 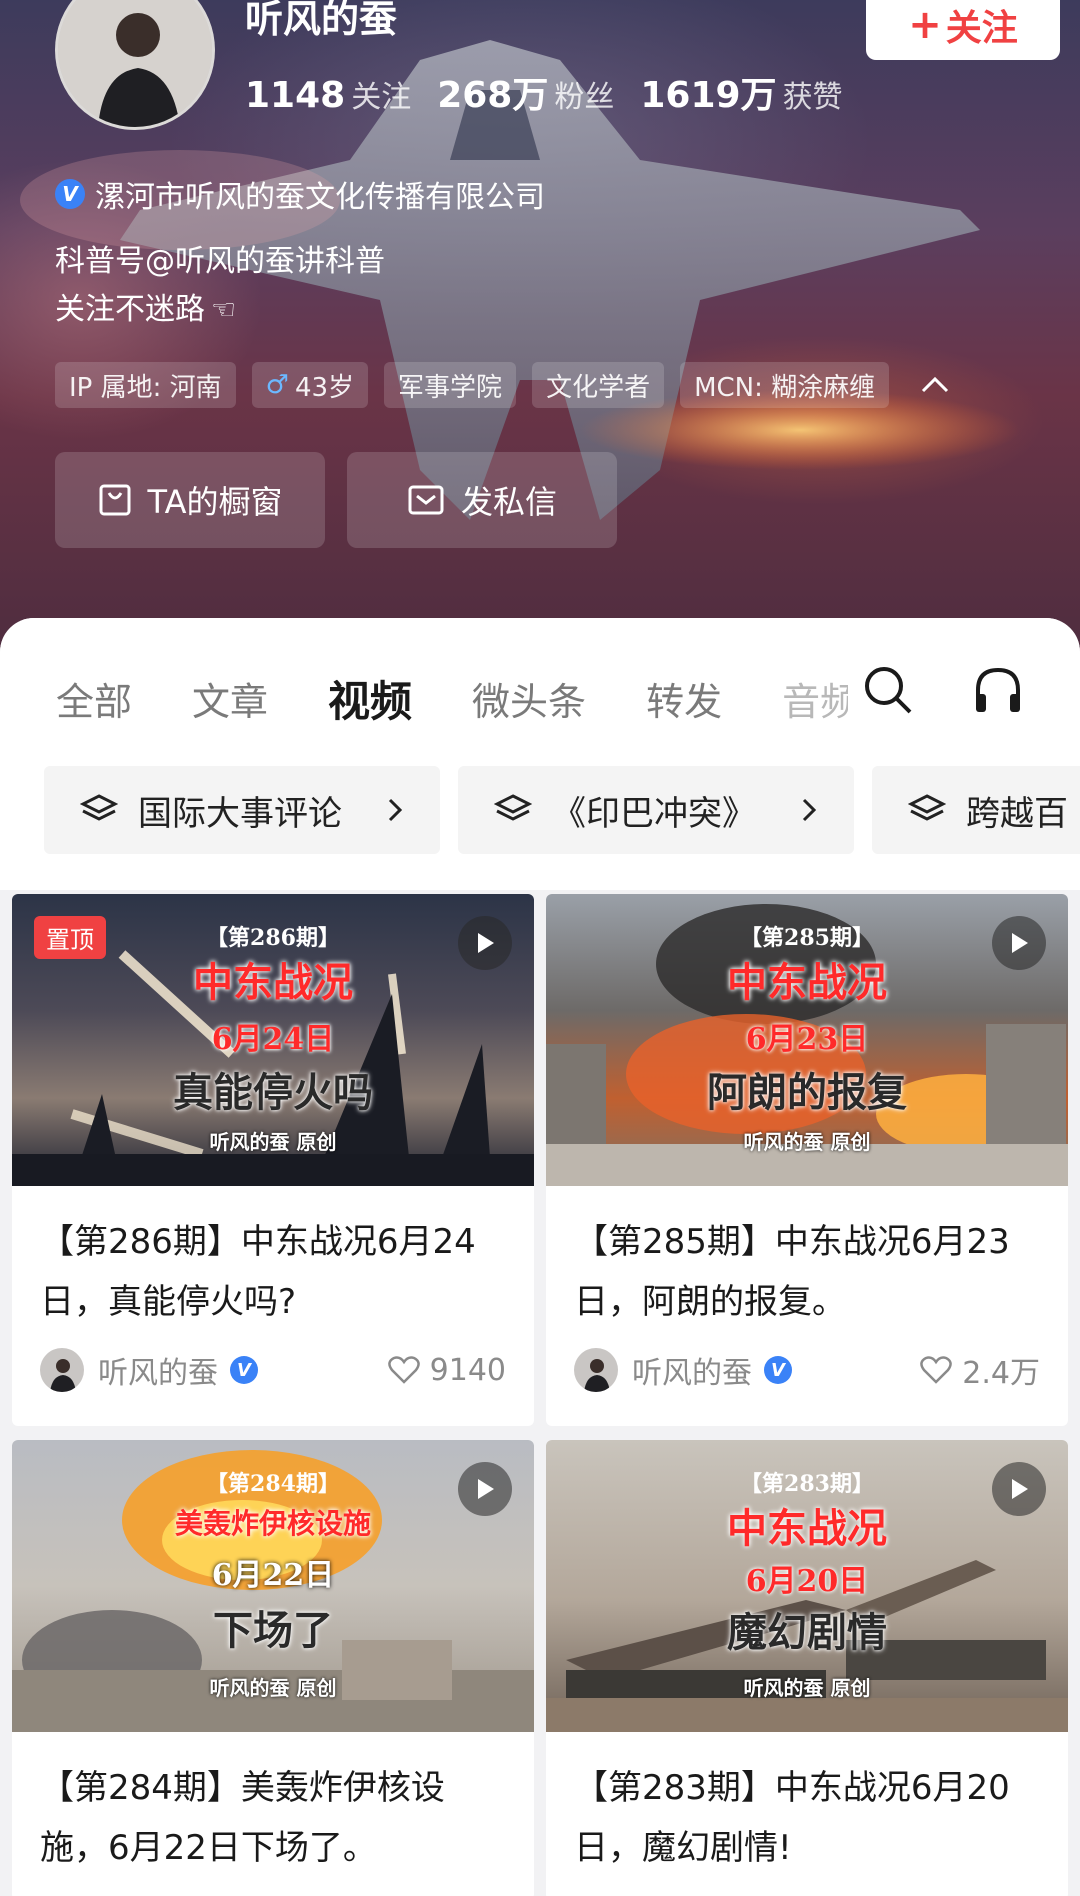 What do you see at coordinates (426, 500) in the screenshot?
I see `envelope-icon` at bounding box center [426, 500].